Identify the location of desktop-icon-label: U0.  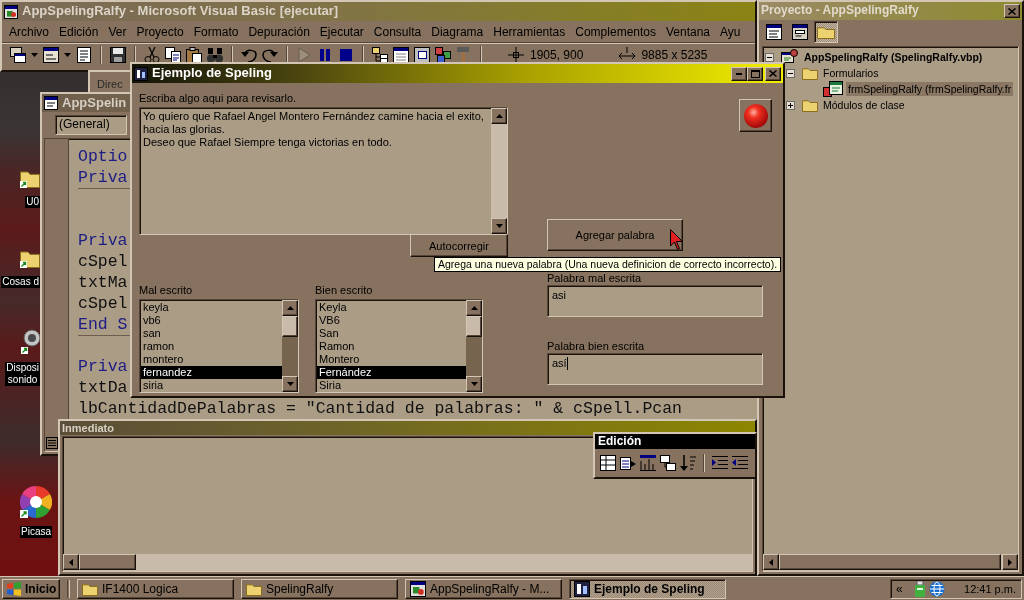
(32, 202).